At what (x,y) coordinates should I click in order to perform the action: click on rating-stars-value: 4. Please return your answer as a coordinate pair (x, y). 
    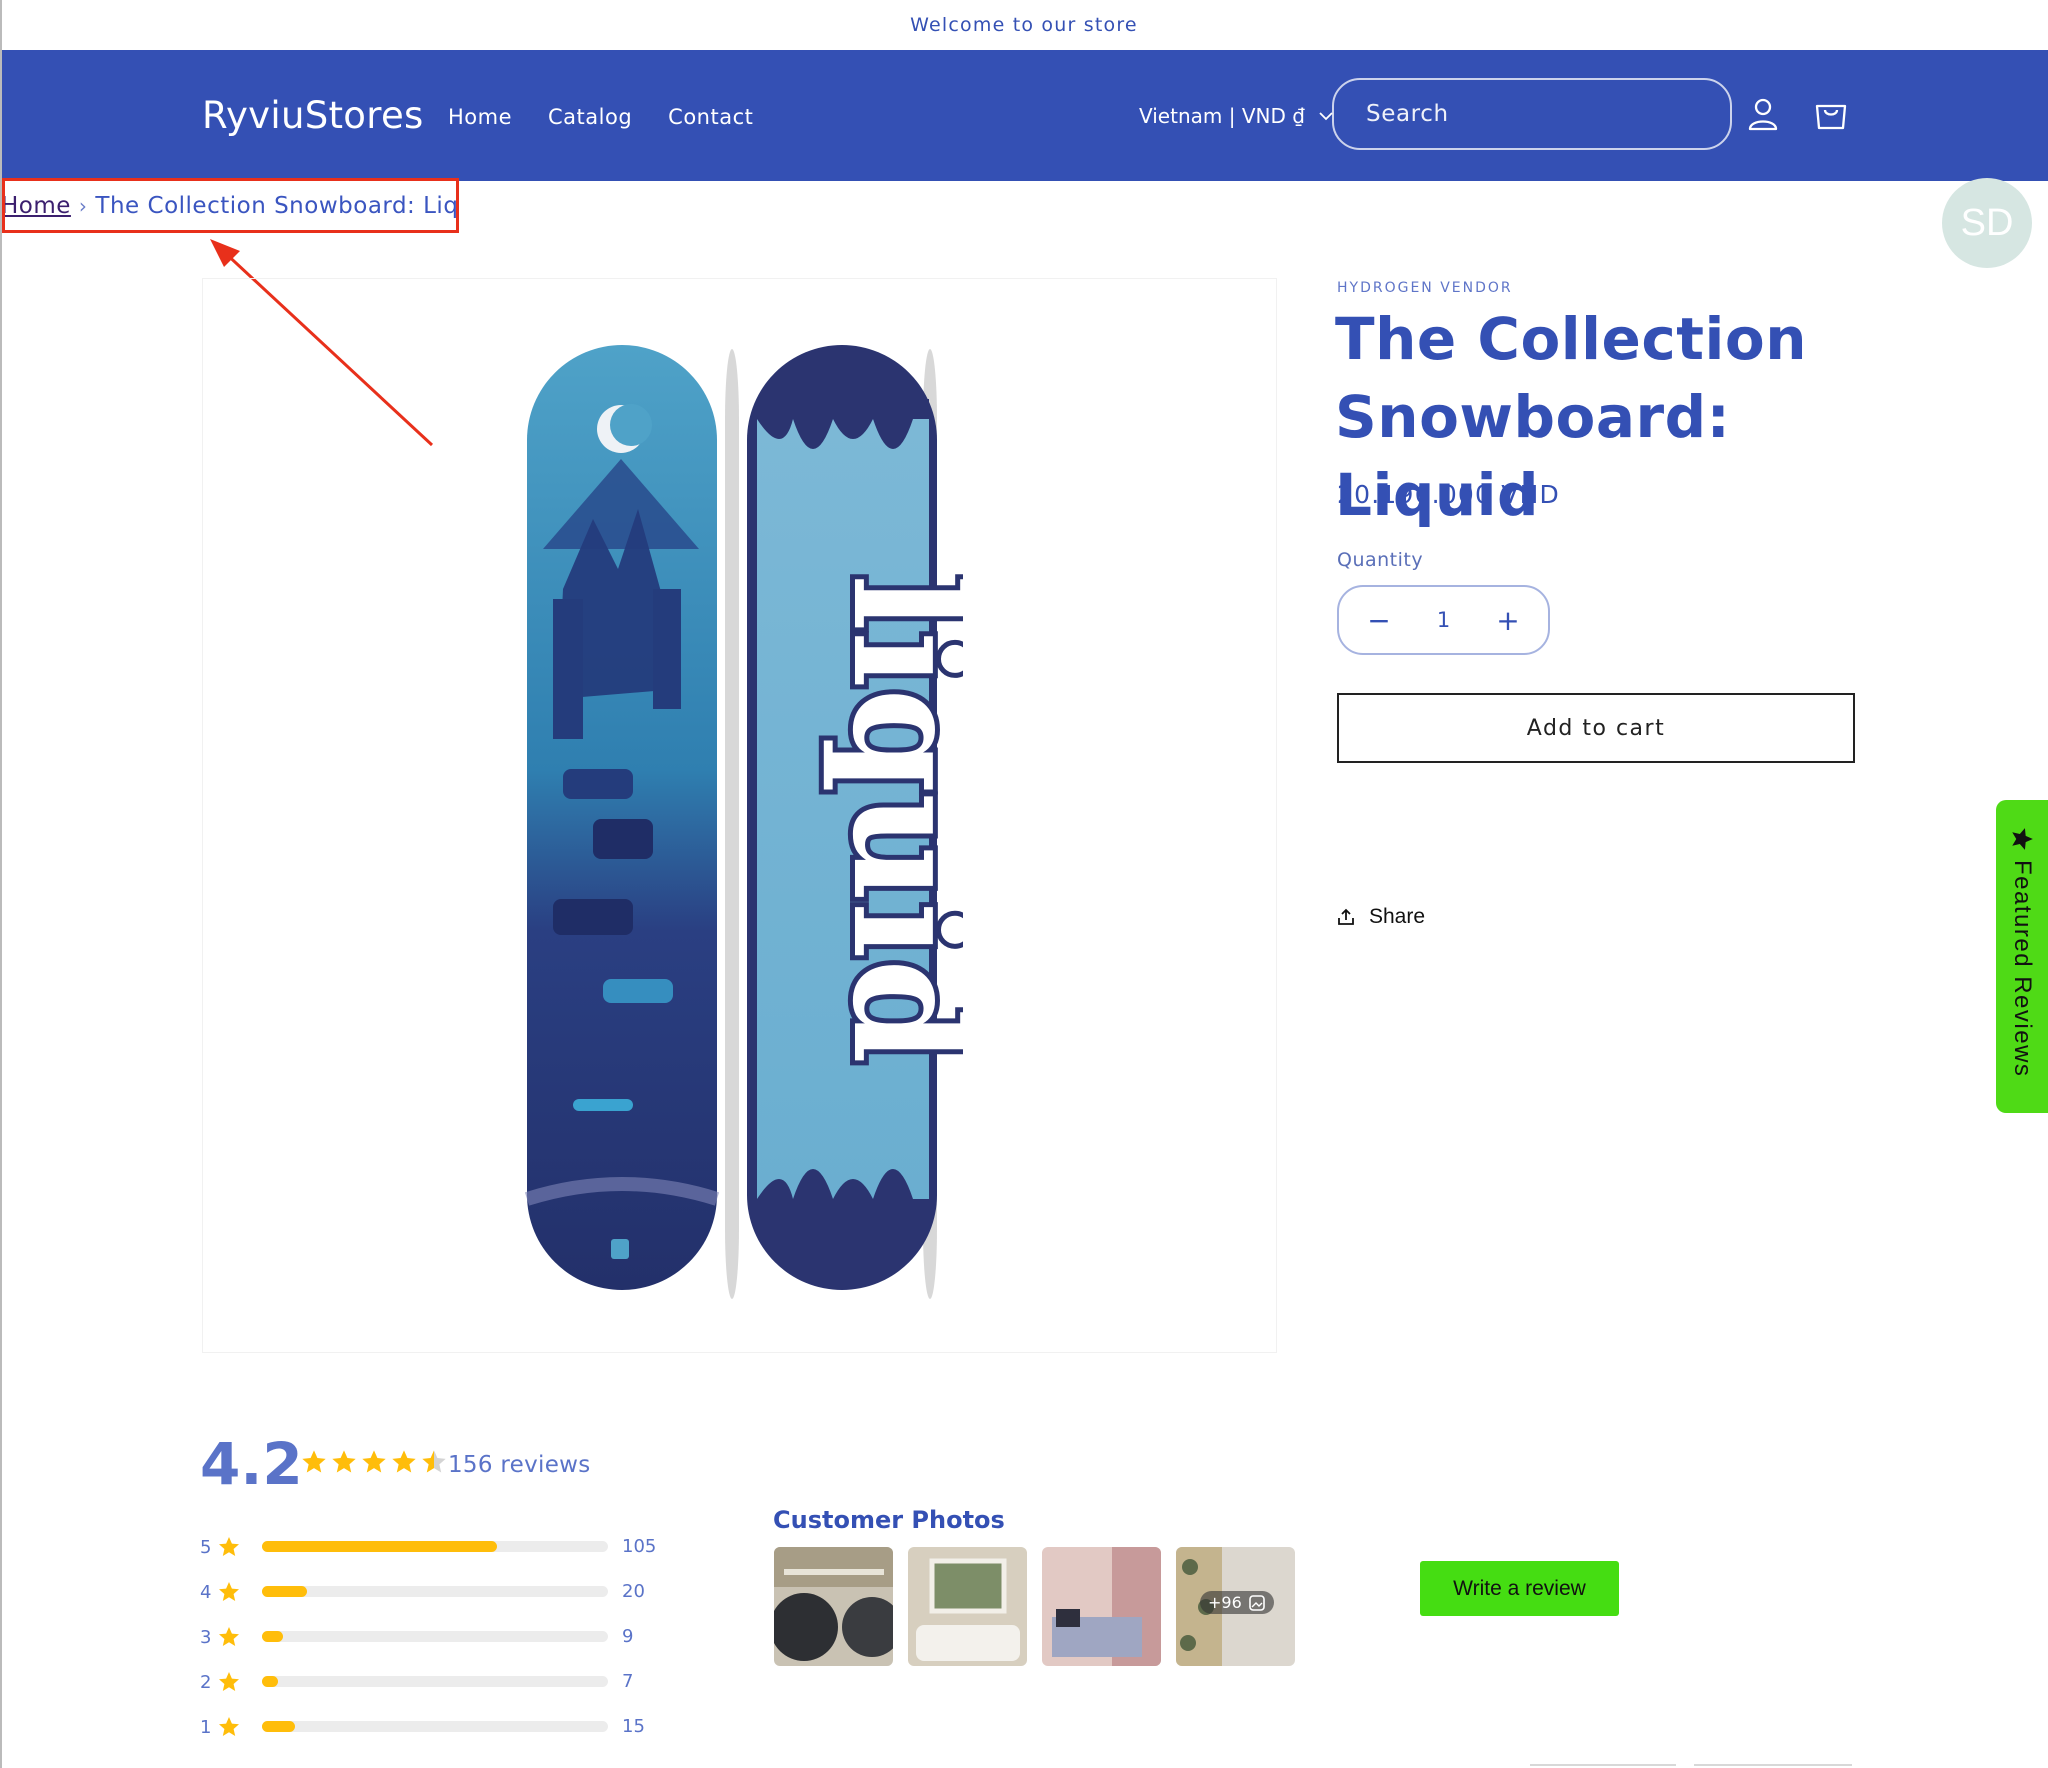
    Looking at the image, I should click on (206, 1592).